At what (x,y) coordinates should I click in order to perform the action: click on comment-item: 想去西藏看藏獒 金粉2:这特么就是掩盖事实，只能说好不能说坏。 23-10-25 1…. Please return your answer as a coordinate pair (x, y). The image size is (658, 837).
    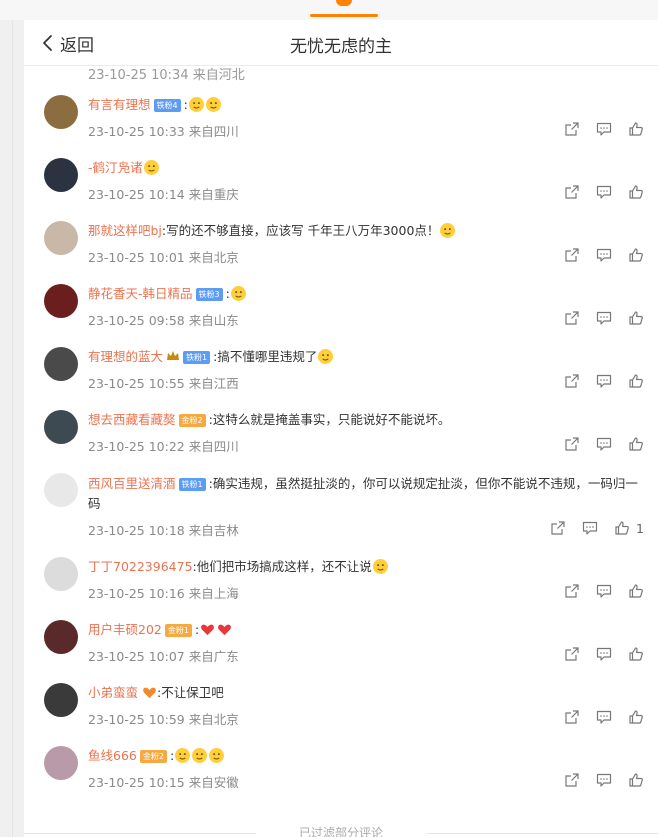
    Looking at the image, I should click on (341, 432).